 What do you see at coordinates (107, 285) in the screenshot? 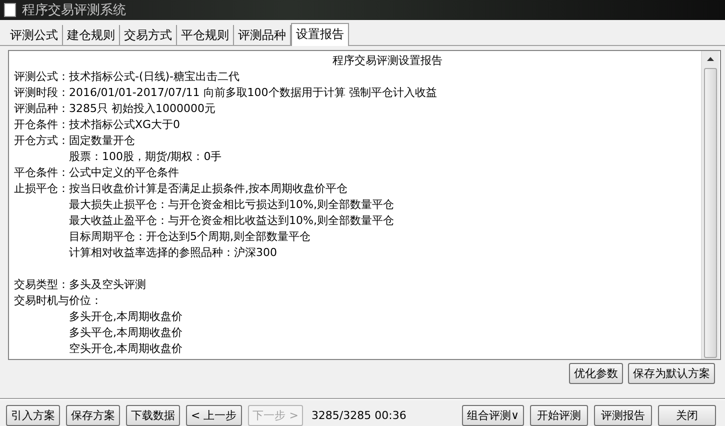
I see `field-value: 多头及空头评测` at bounding box center [107, 285].